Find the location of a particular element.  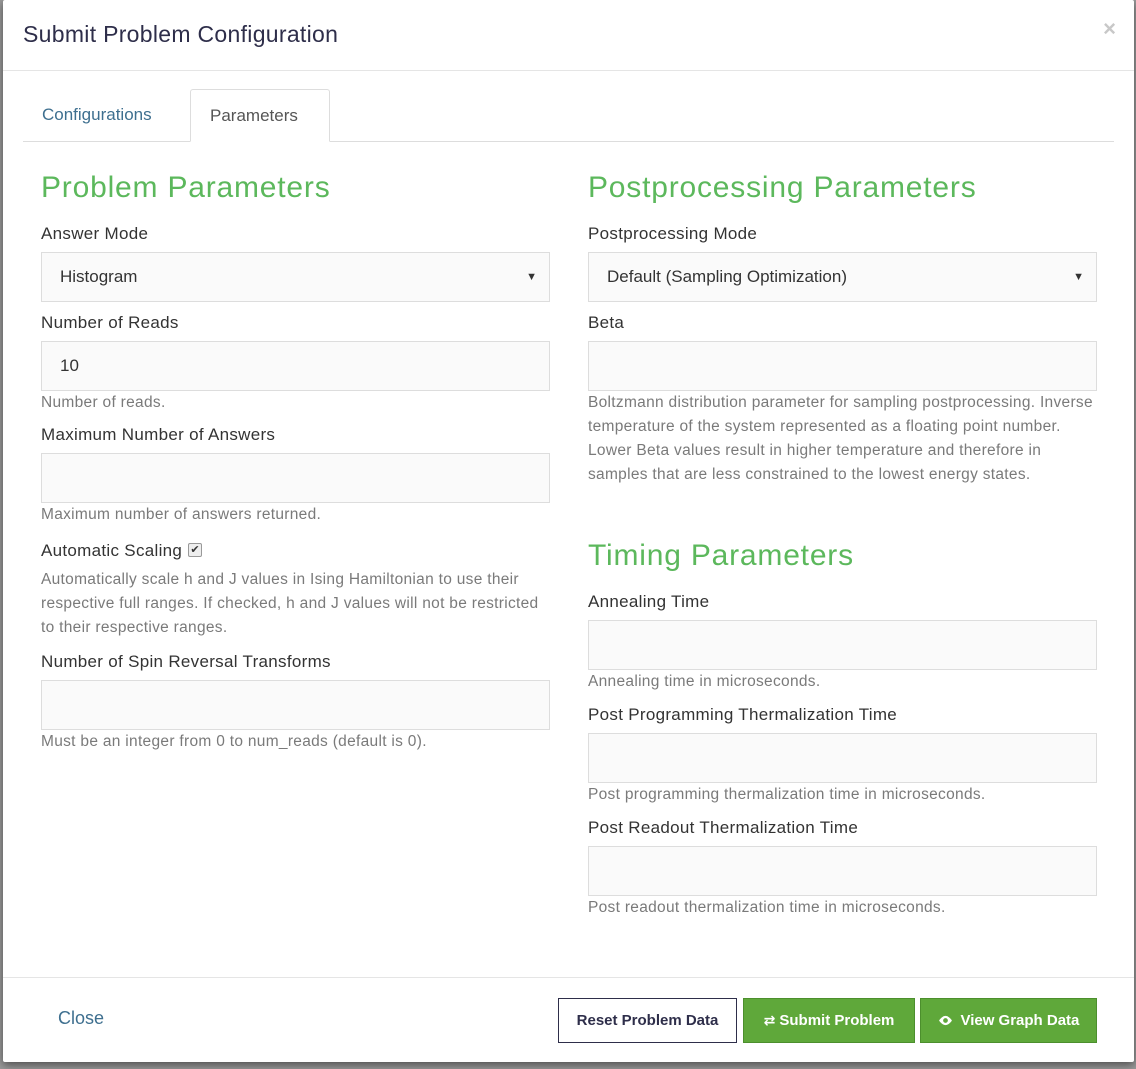

spin-reversal-label: Number of Spin Reversal Transforms is located at coordinates (186, 661).